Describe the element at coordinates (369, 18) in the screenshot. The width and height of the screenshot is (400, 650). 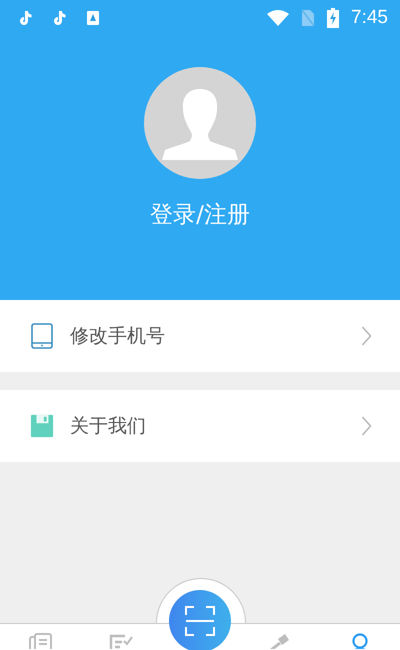
I see `clock-time: 7:45` at that location.